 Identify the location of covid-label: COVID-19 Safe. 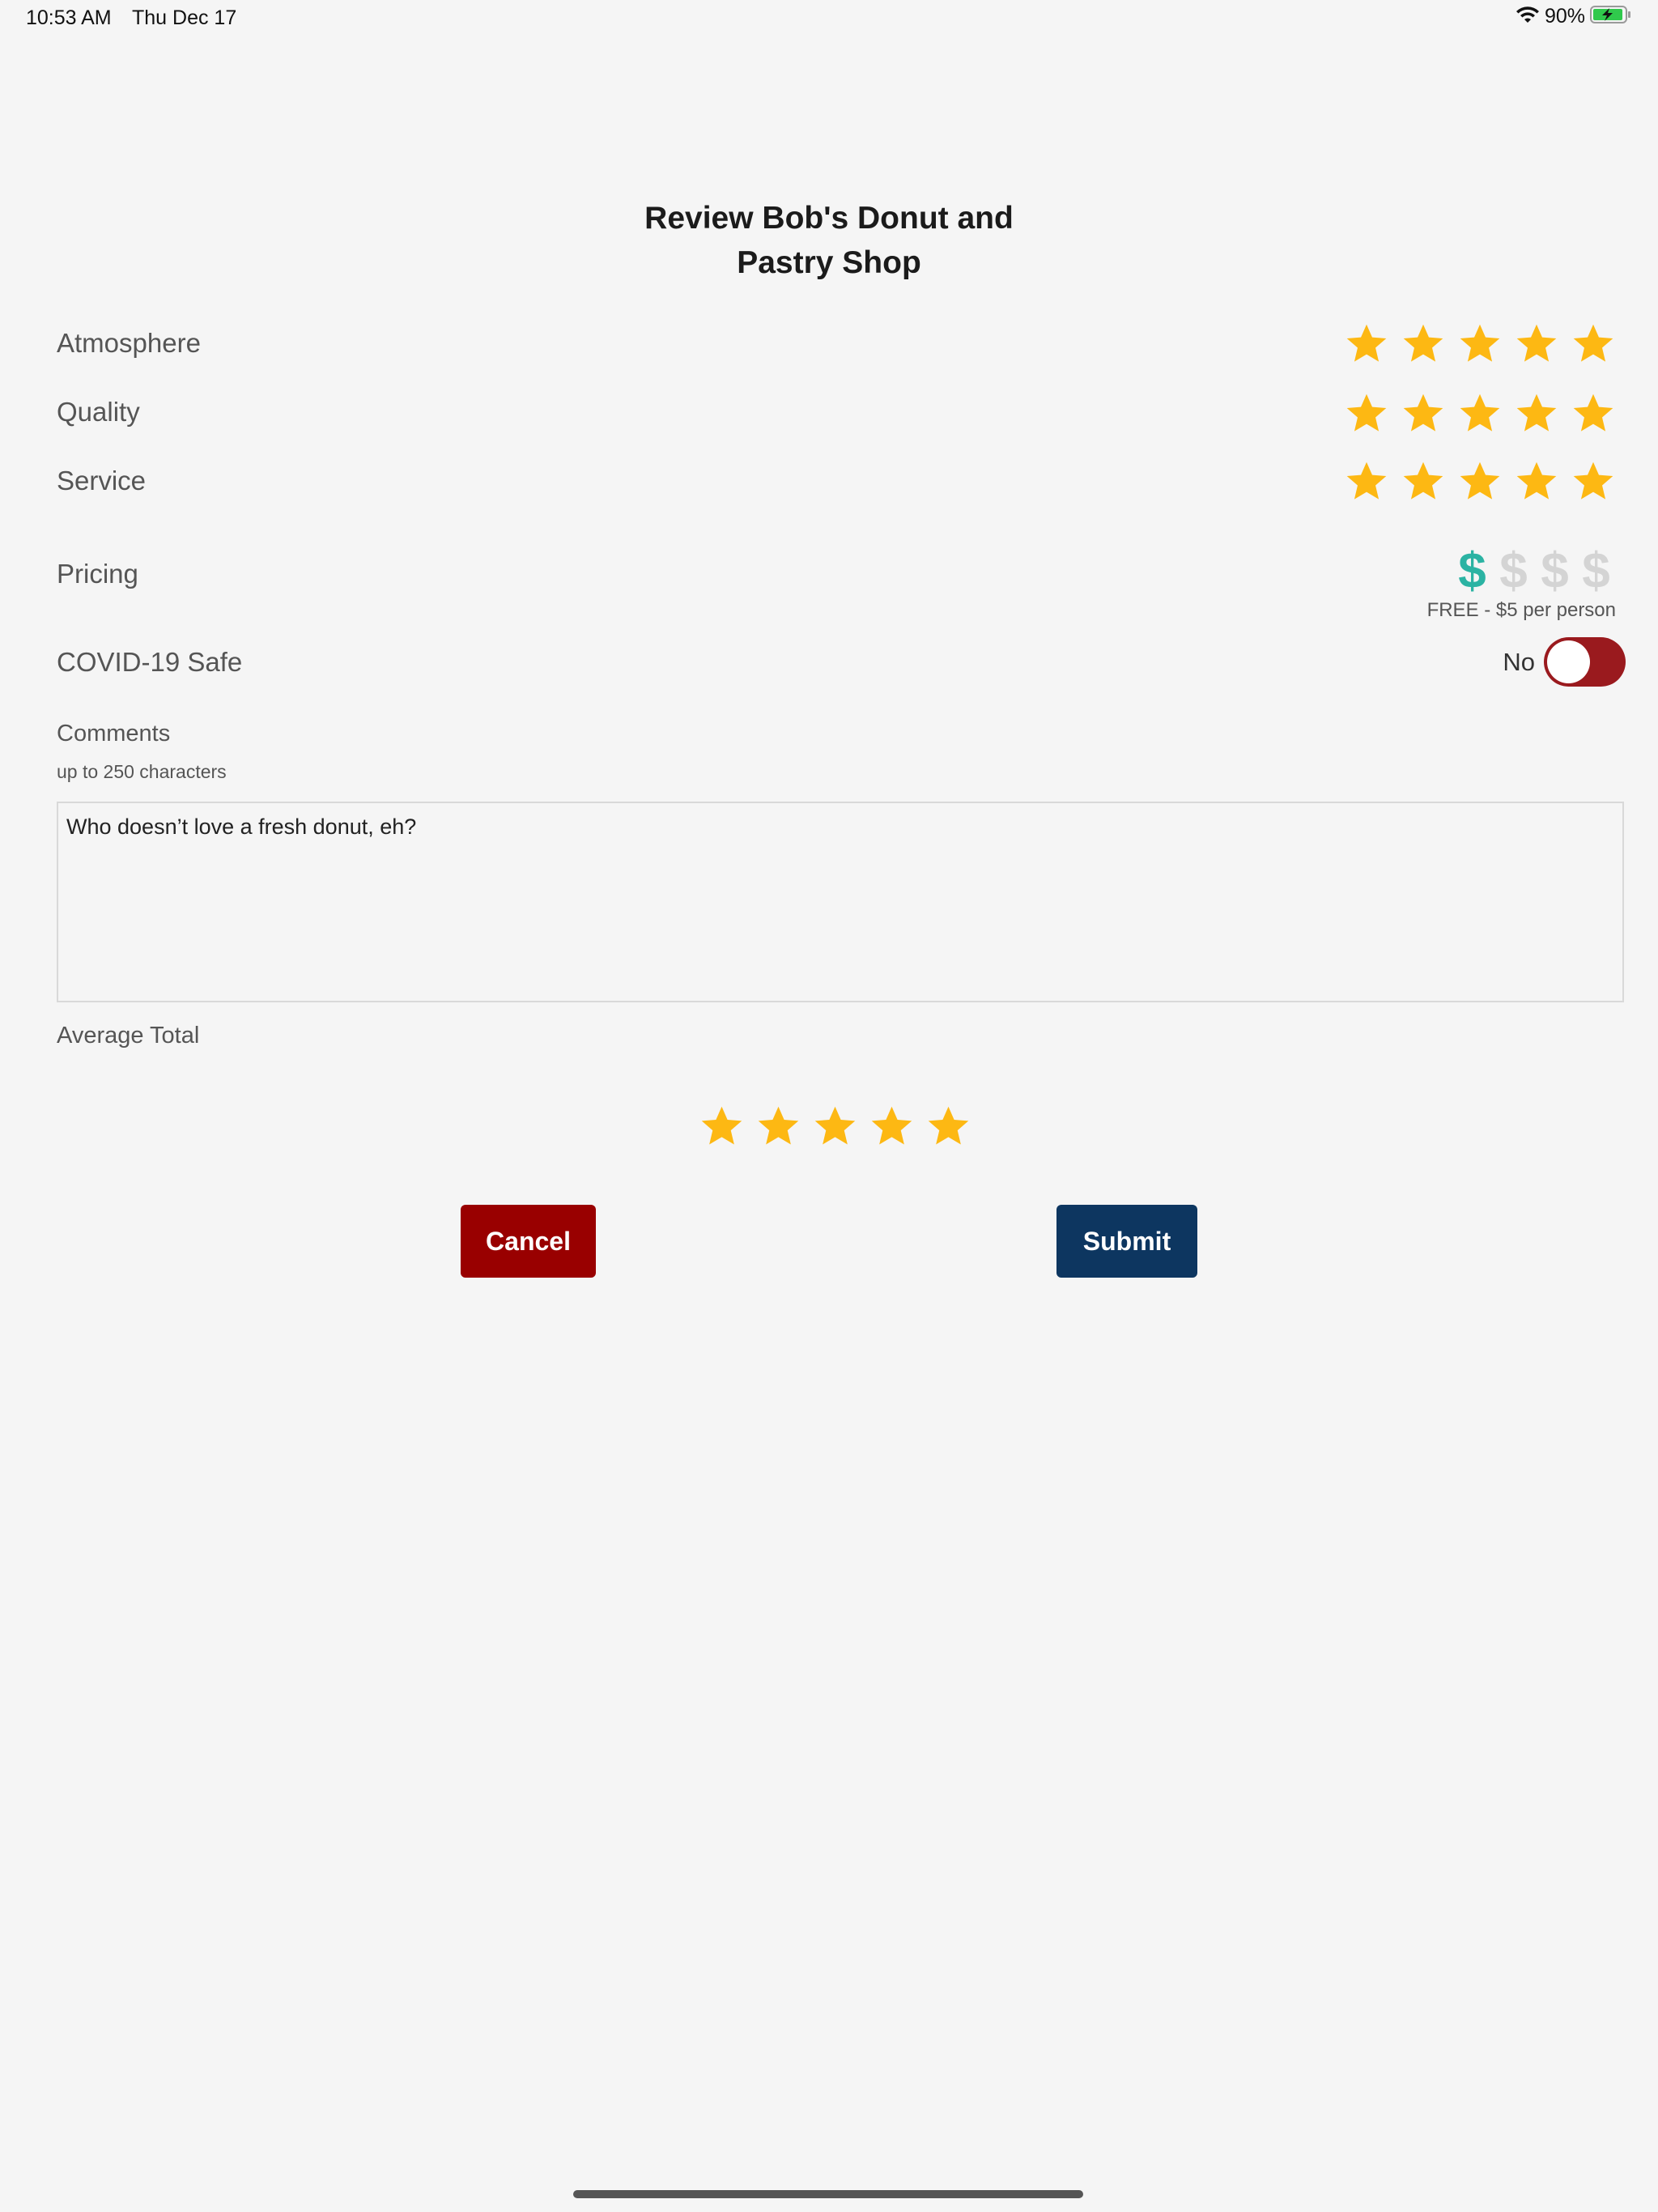
(150, 662).